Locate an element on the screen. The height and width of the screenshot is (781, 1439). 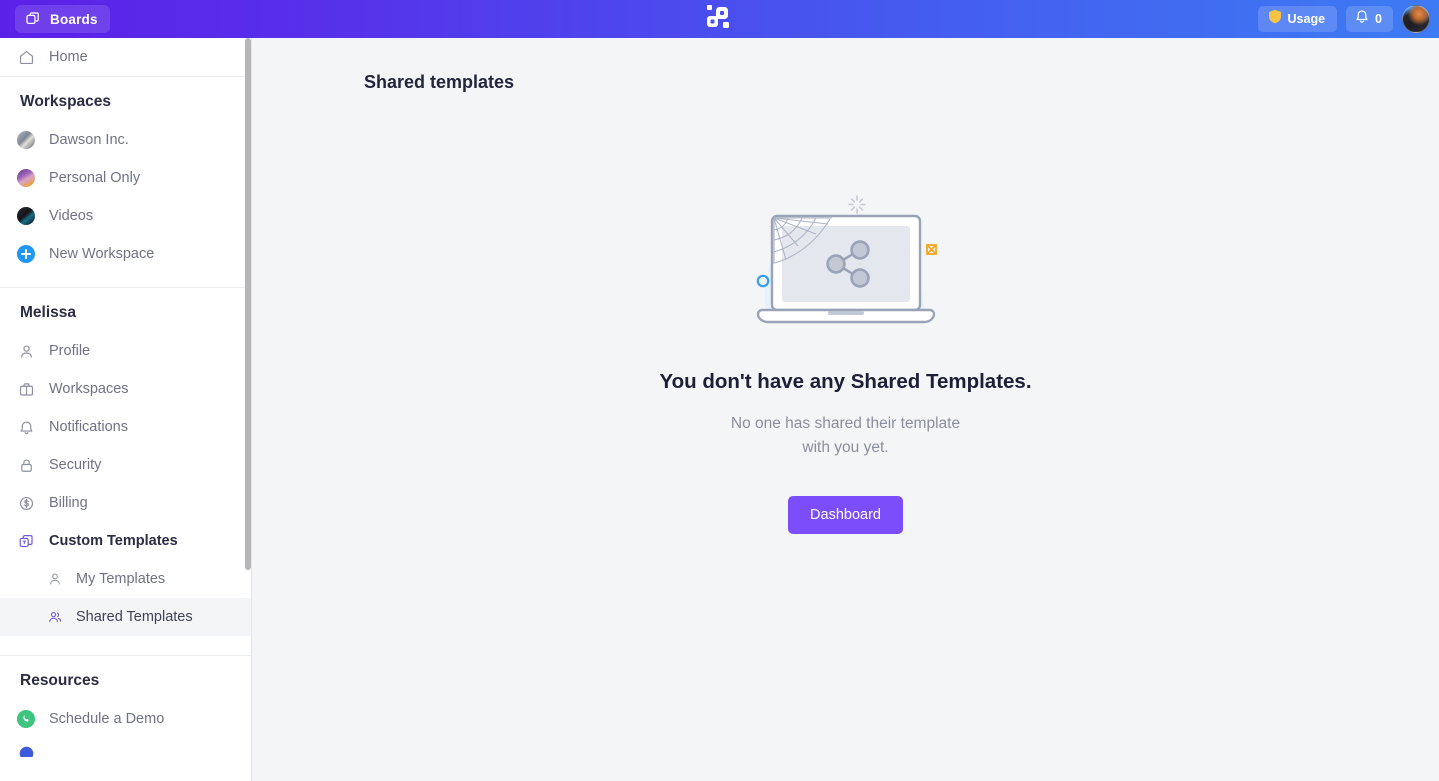
sidebar-heading-account: Melissa is located at coordinates (48, 312).